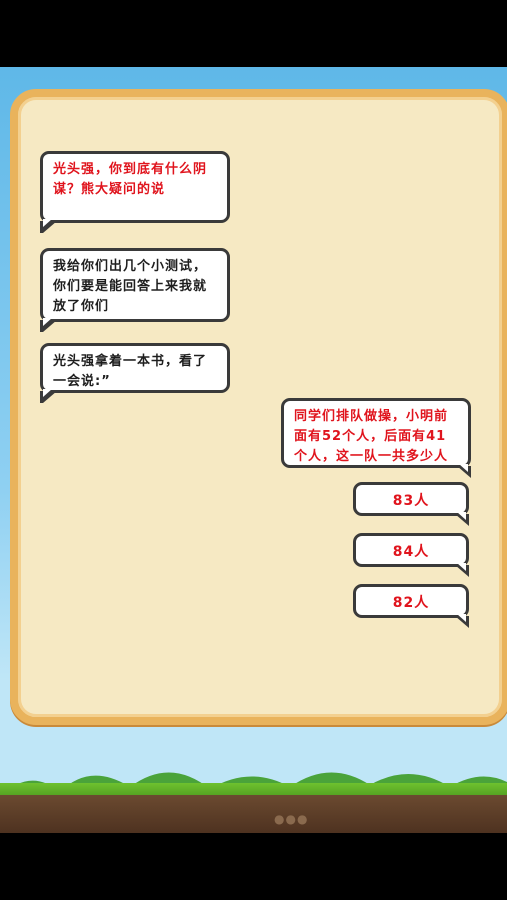  What do you see at coordinates (371, 436) in the screenshot?
I see `question-text: 同学们排队做操，小明前面有52个人，后面有41个人，这一队一共多少人` at bounding box center [371, 436].